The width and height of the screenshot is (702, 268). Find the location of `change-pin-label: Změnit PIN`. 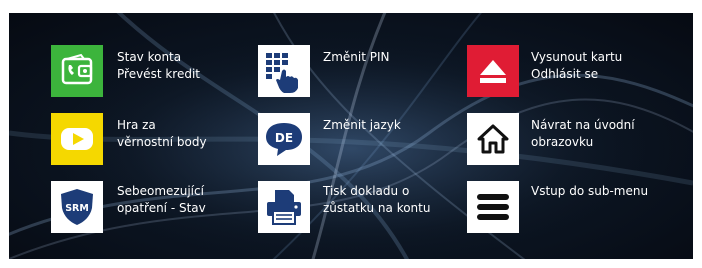

change-pin-label: Změnit PIN is located at coordinates (356, 57).